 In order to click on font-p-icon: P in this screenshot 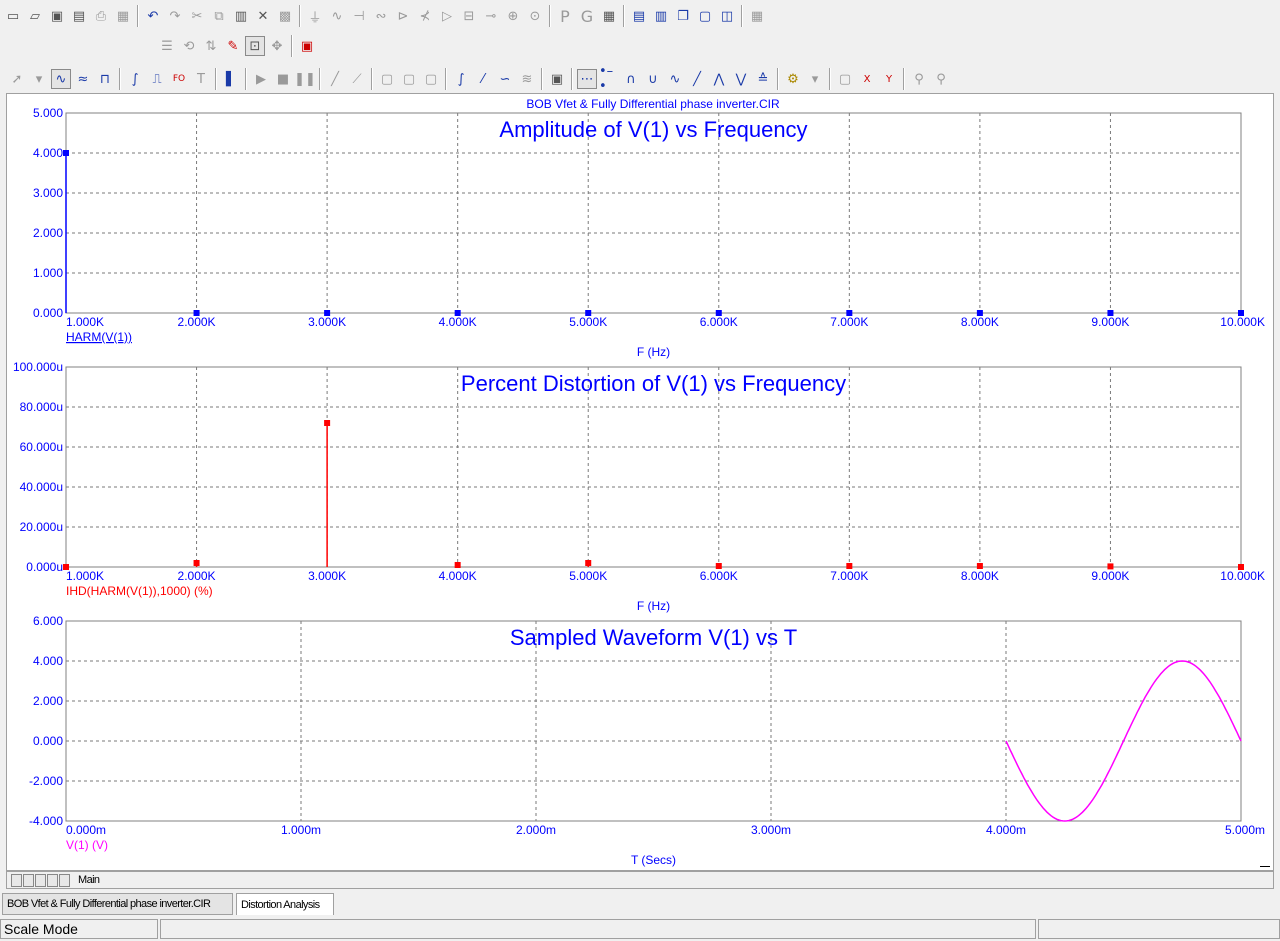, I will do `click(565, 16)`.